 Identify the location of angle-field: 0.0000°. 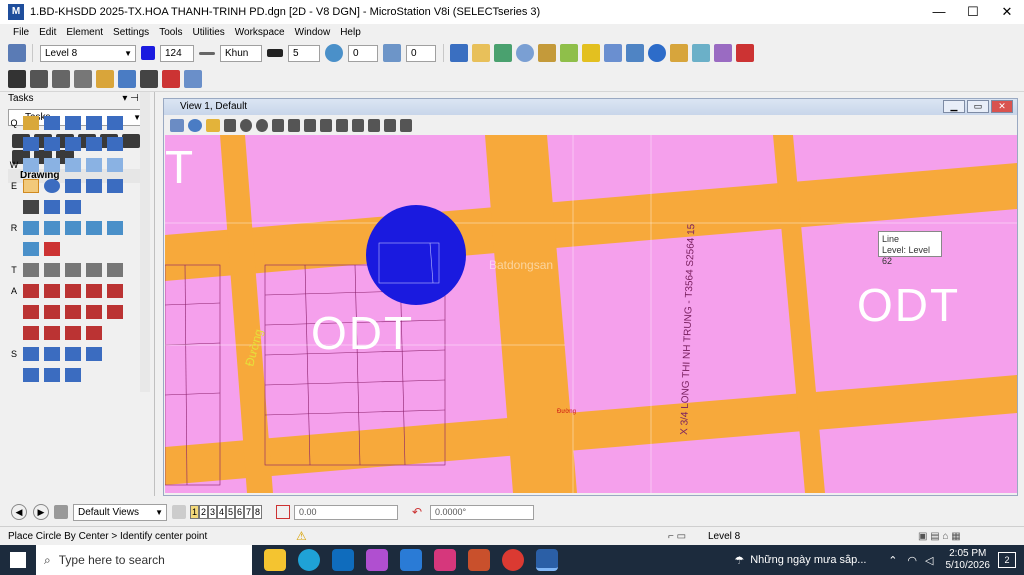
(482, 512).